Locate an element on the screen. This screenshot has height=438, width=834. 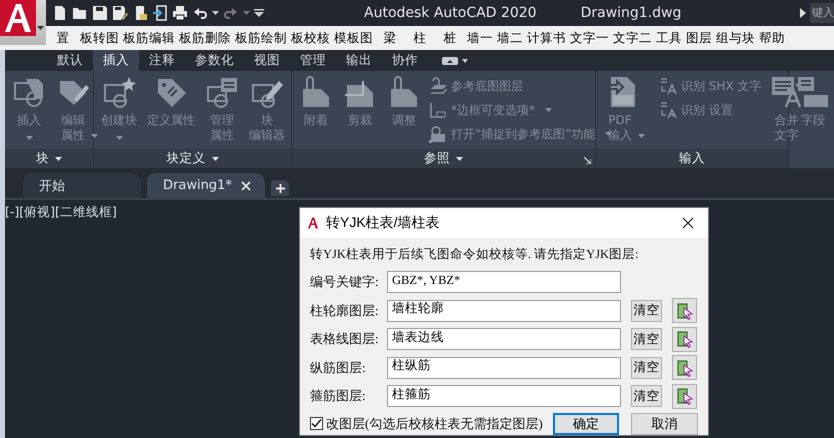
ribbon-tab: 协作 is located at coordinates (405, 60).